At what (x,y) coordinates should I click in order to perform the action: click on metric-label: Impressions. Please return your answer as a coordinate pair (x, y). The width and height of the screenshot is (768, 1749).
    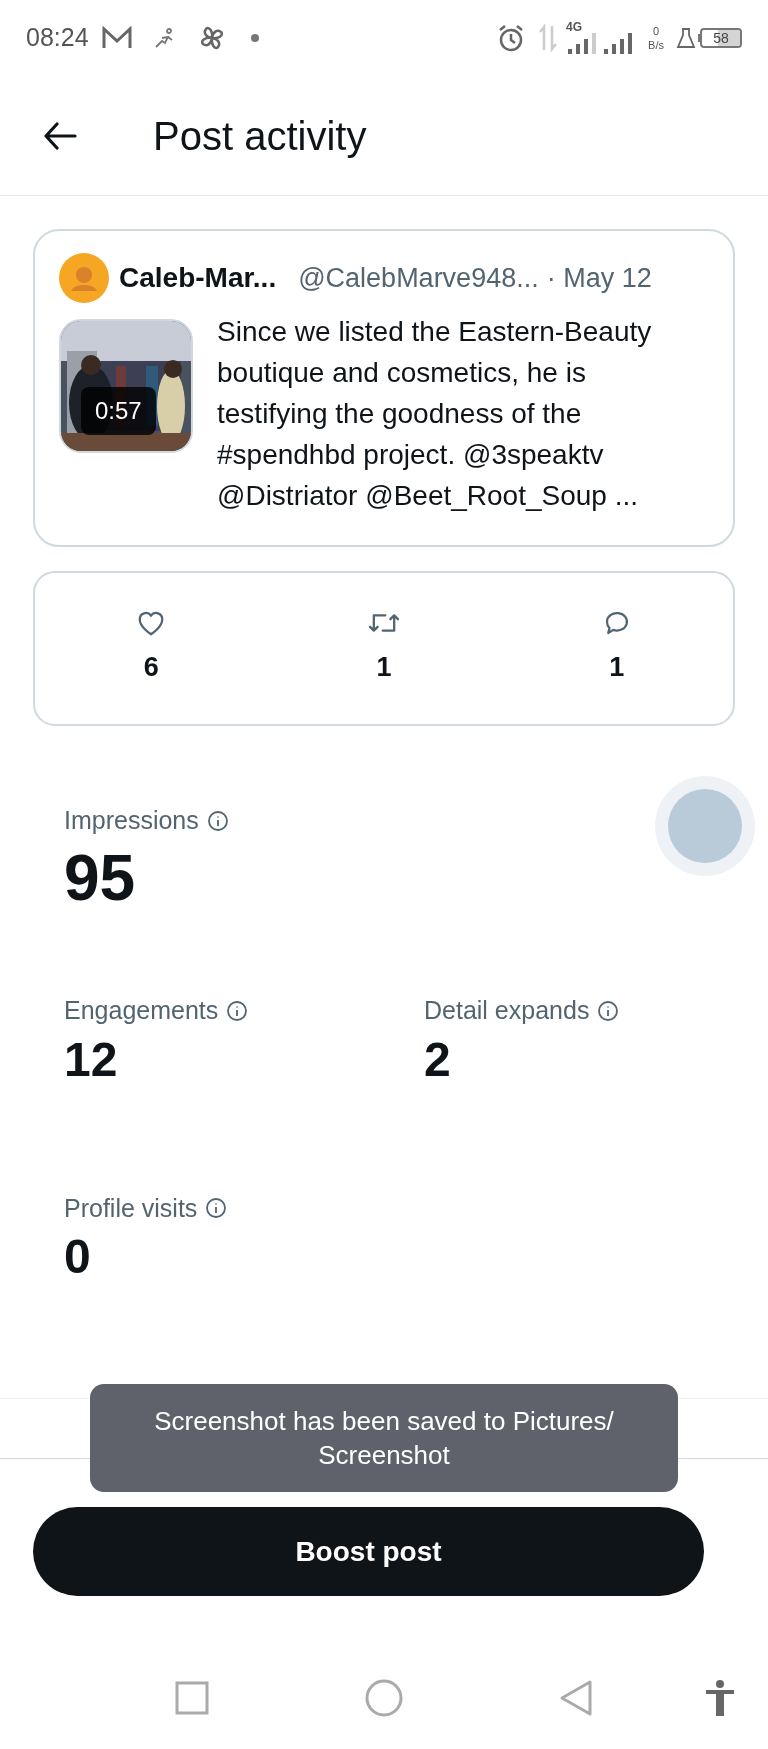
    Looking at the image, I should click on (131, 820).